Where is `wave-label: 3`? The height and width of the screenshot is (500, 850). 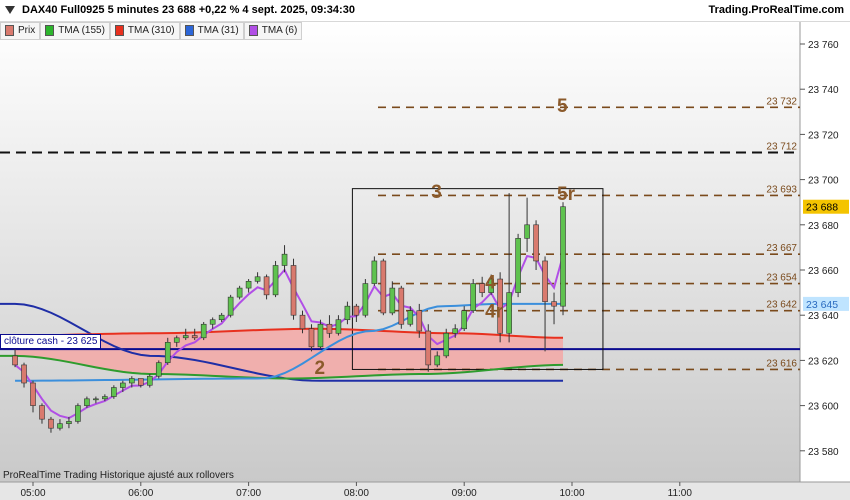
wave-label: 3 is located at coordinates (436, 192).